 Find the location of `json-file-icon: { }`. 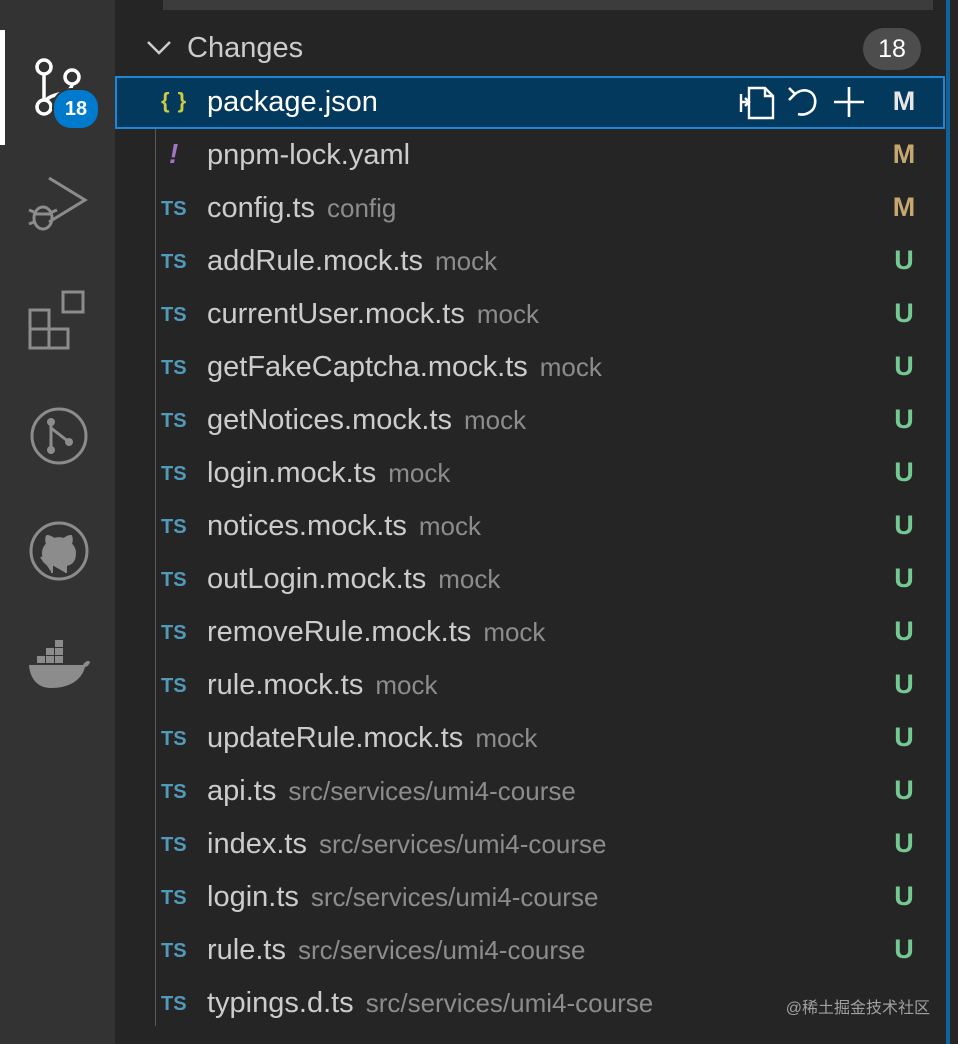

json-file-icon: { } is located at coordinates (174, 100).